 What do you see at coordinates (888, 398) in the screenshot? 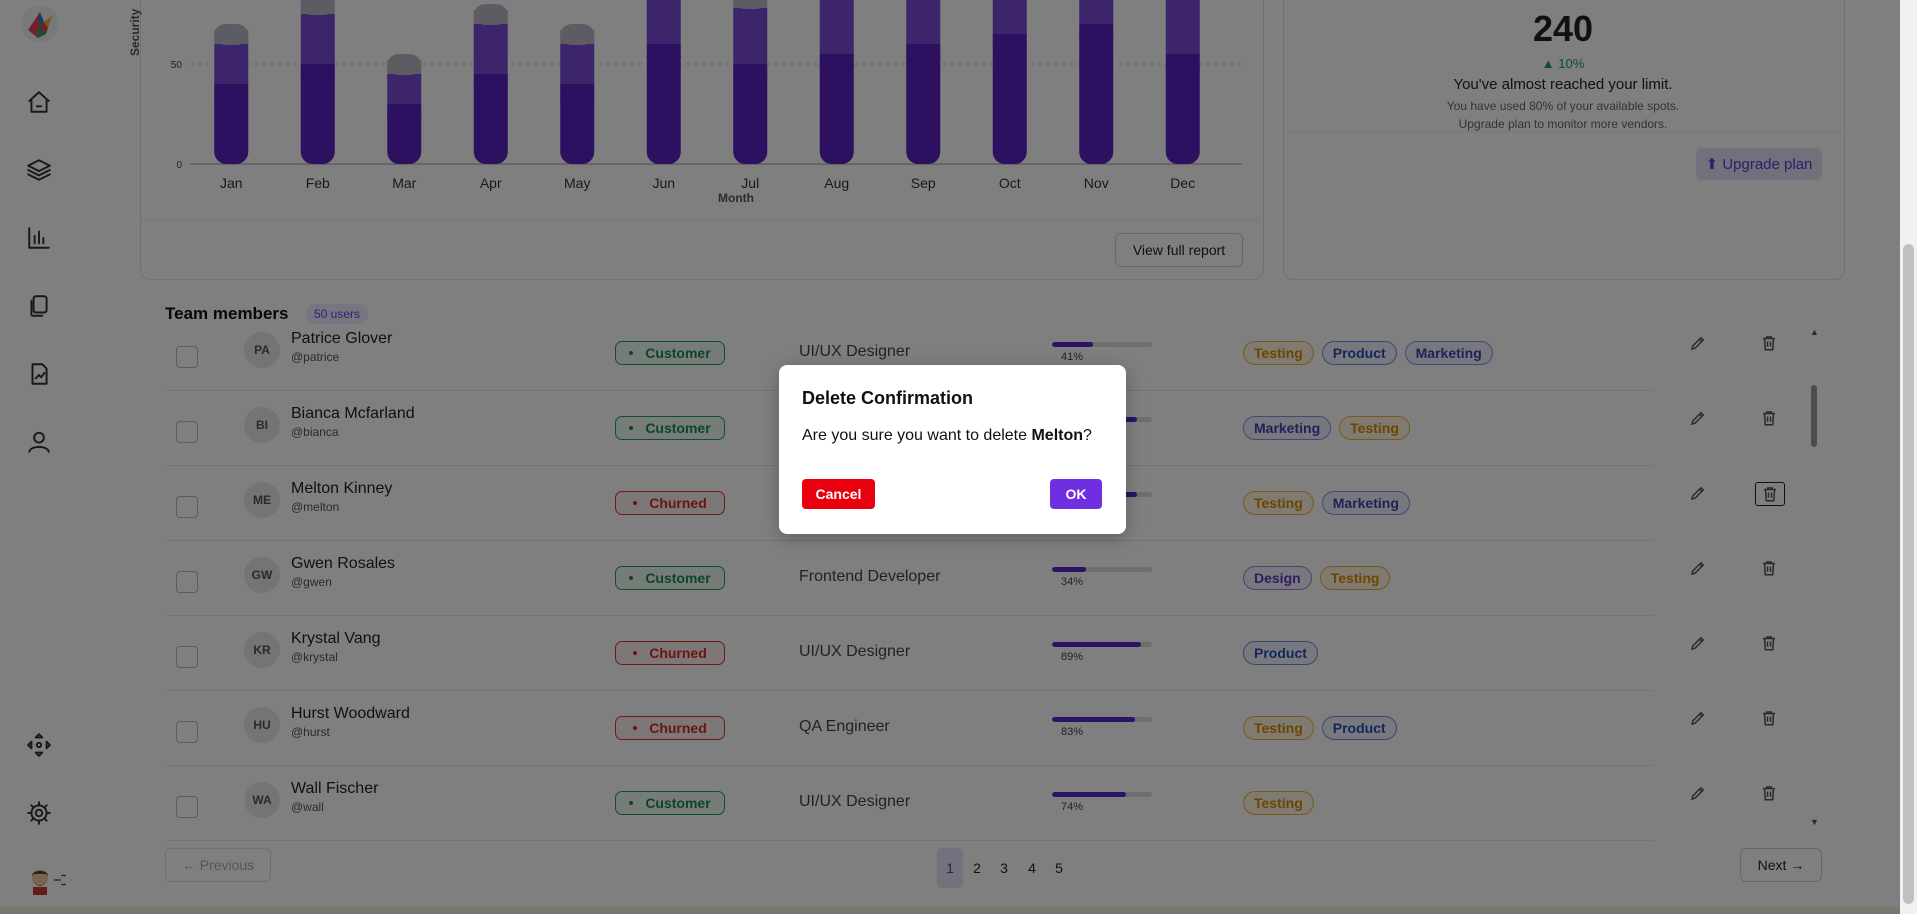
I see `dialog-title: Delete Confirmation` at bounding box center [888, 398].